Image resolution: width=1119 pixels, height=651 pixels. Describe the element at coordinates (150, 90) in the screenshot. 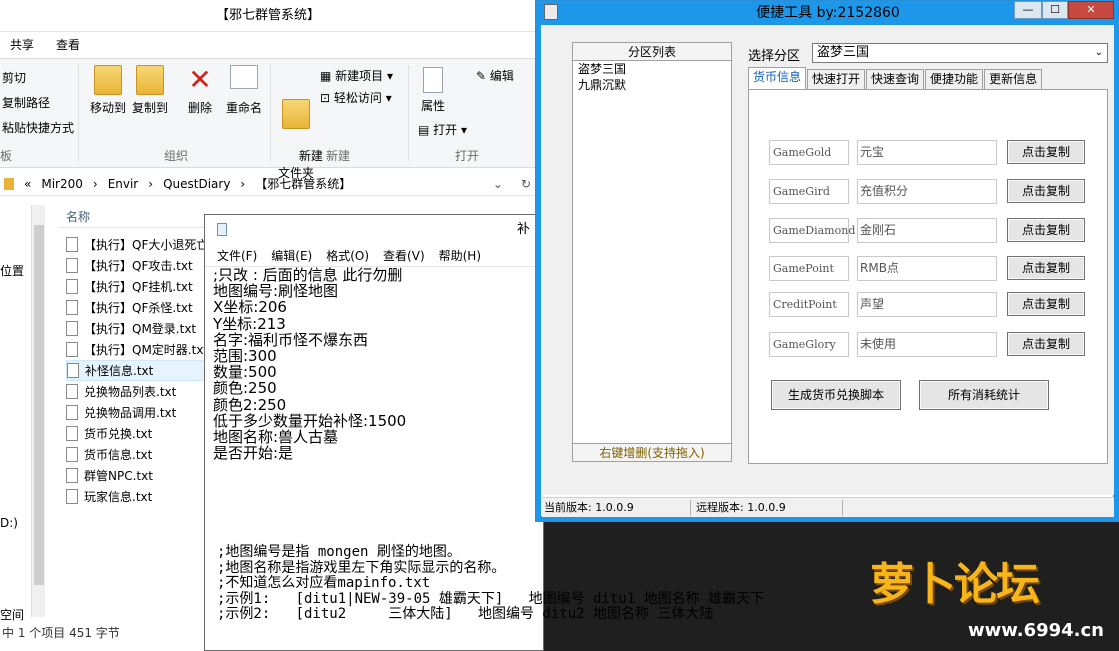

I see `copy-to-button: 复制到` at that location.